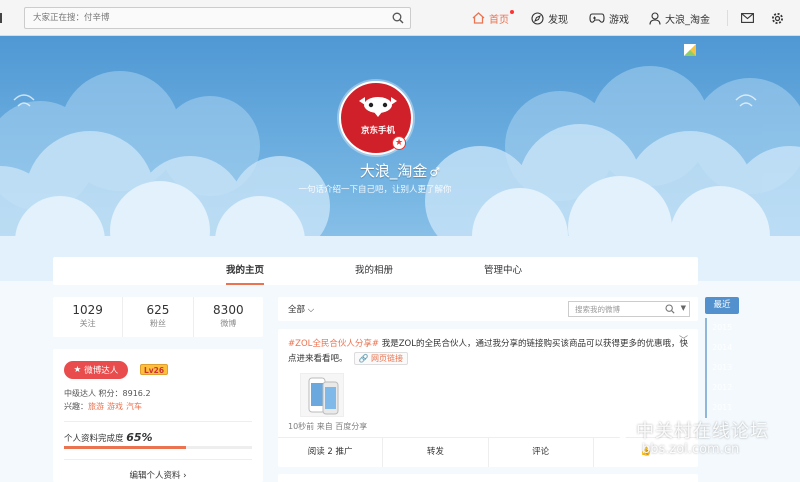  What do you see at coordinates (655, 18) in the screenshot?
I see `user-icon` at bounding box center [655, 18].